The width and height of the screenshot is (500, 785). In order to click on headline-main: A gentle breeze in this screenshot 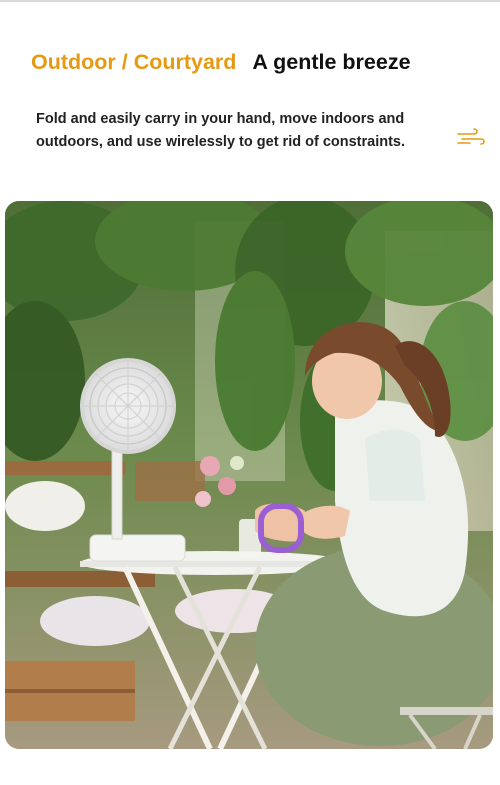, I will do `click(331, 62)`.